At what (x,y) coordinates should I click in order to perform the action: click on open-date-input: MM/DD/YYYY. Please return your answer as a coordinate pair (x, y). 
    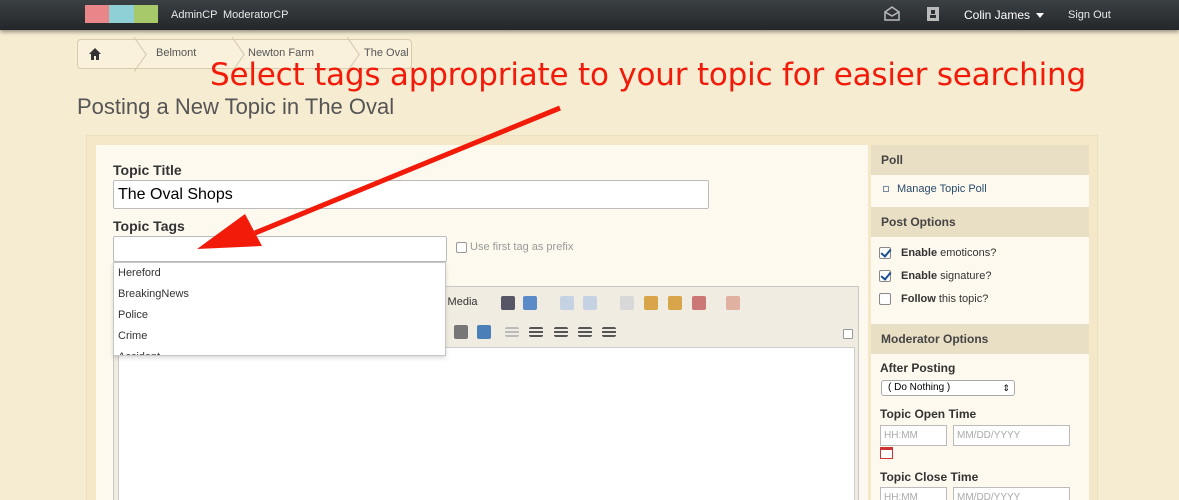
    Looking at the image, I should click on (1011, 435).